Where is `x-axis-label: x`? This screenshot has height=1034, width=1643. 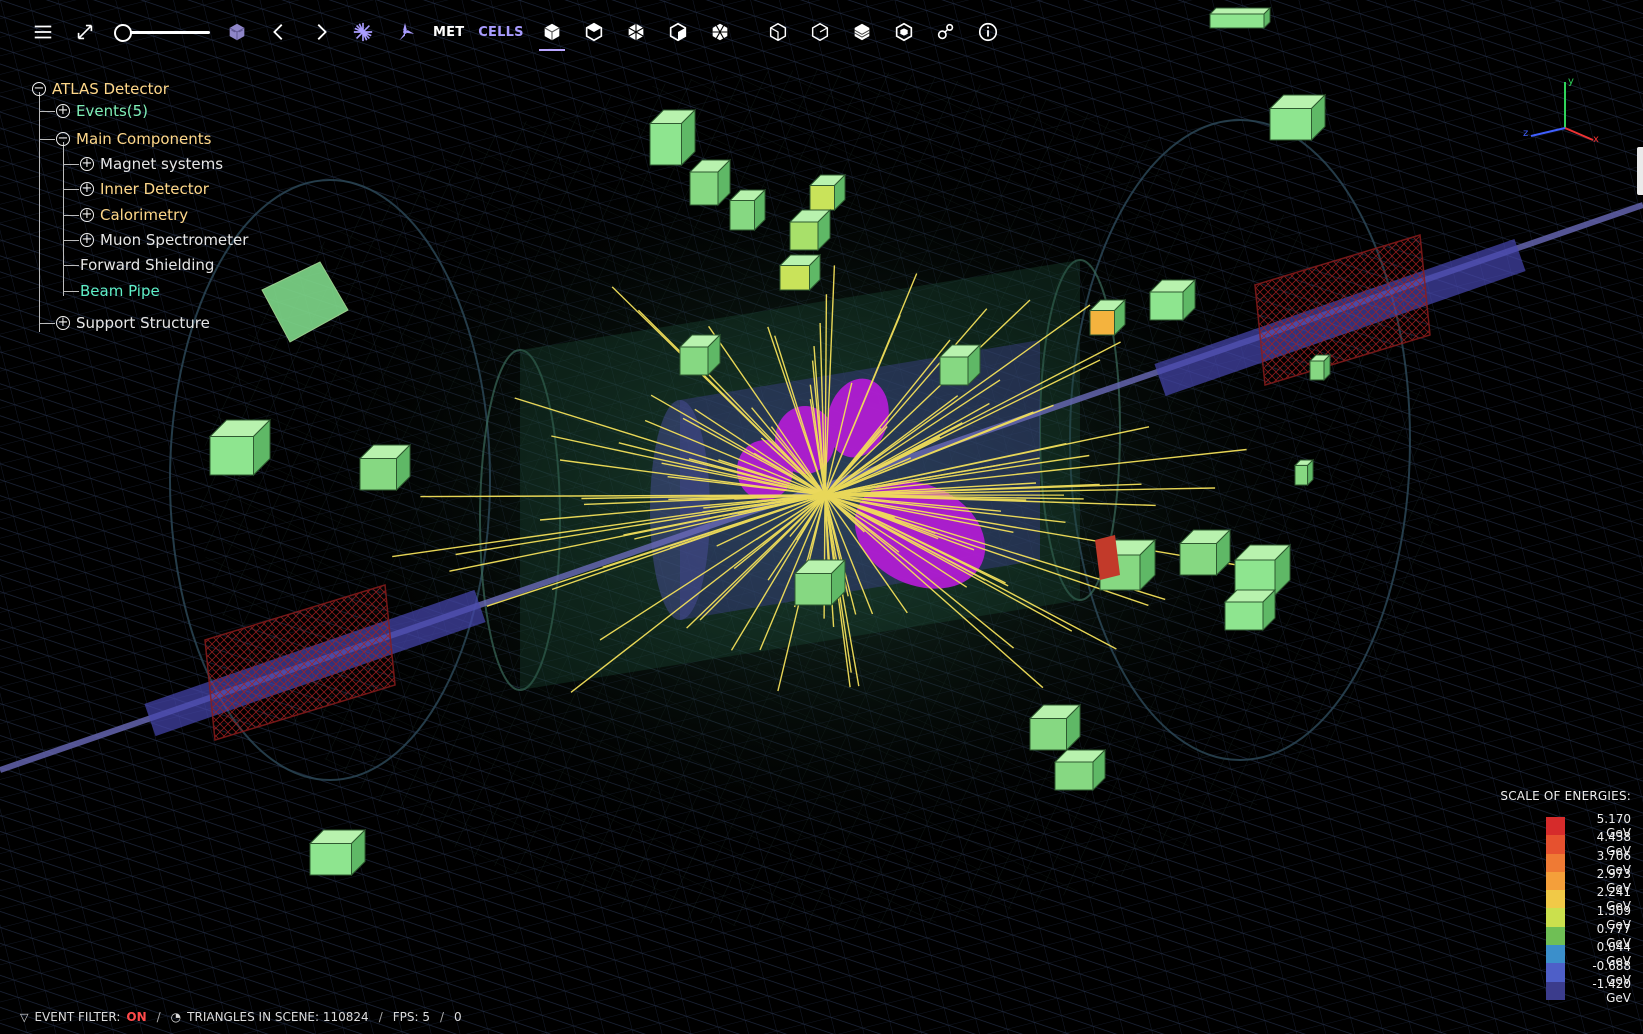 x-axis-label: x is located at coordinates (1596, 139).